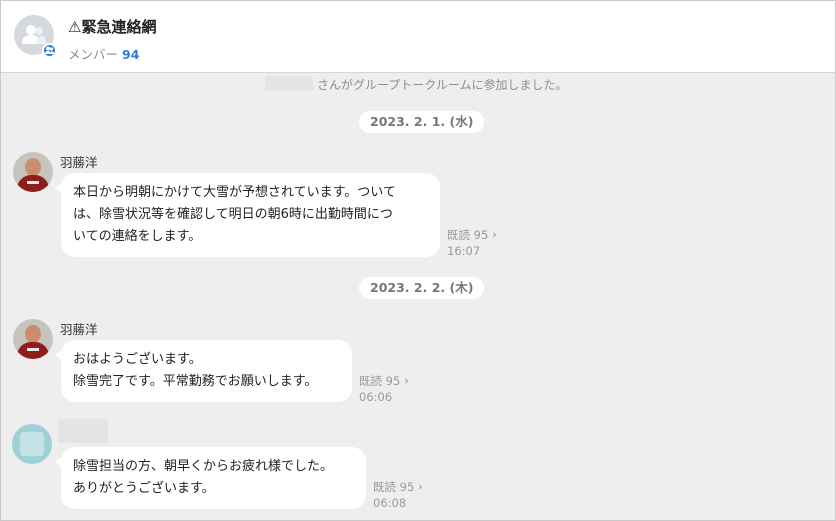  I want to click on timestamp: 06:08, so click(390, 503).